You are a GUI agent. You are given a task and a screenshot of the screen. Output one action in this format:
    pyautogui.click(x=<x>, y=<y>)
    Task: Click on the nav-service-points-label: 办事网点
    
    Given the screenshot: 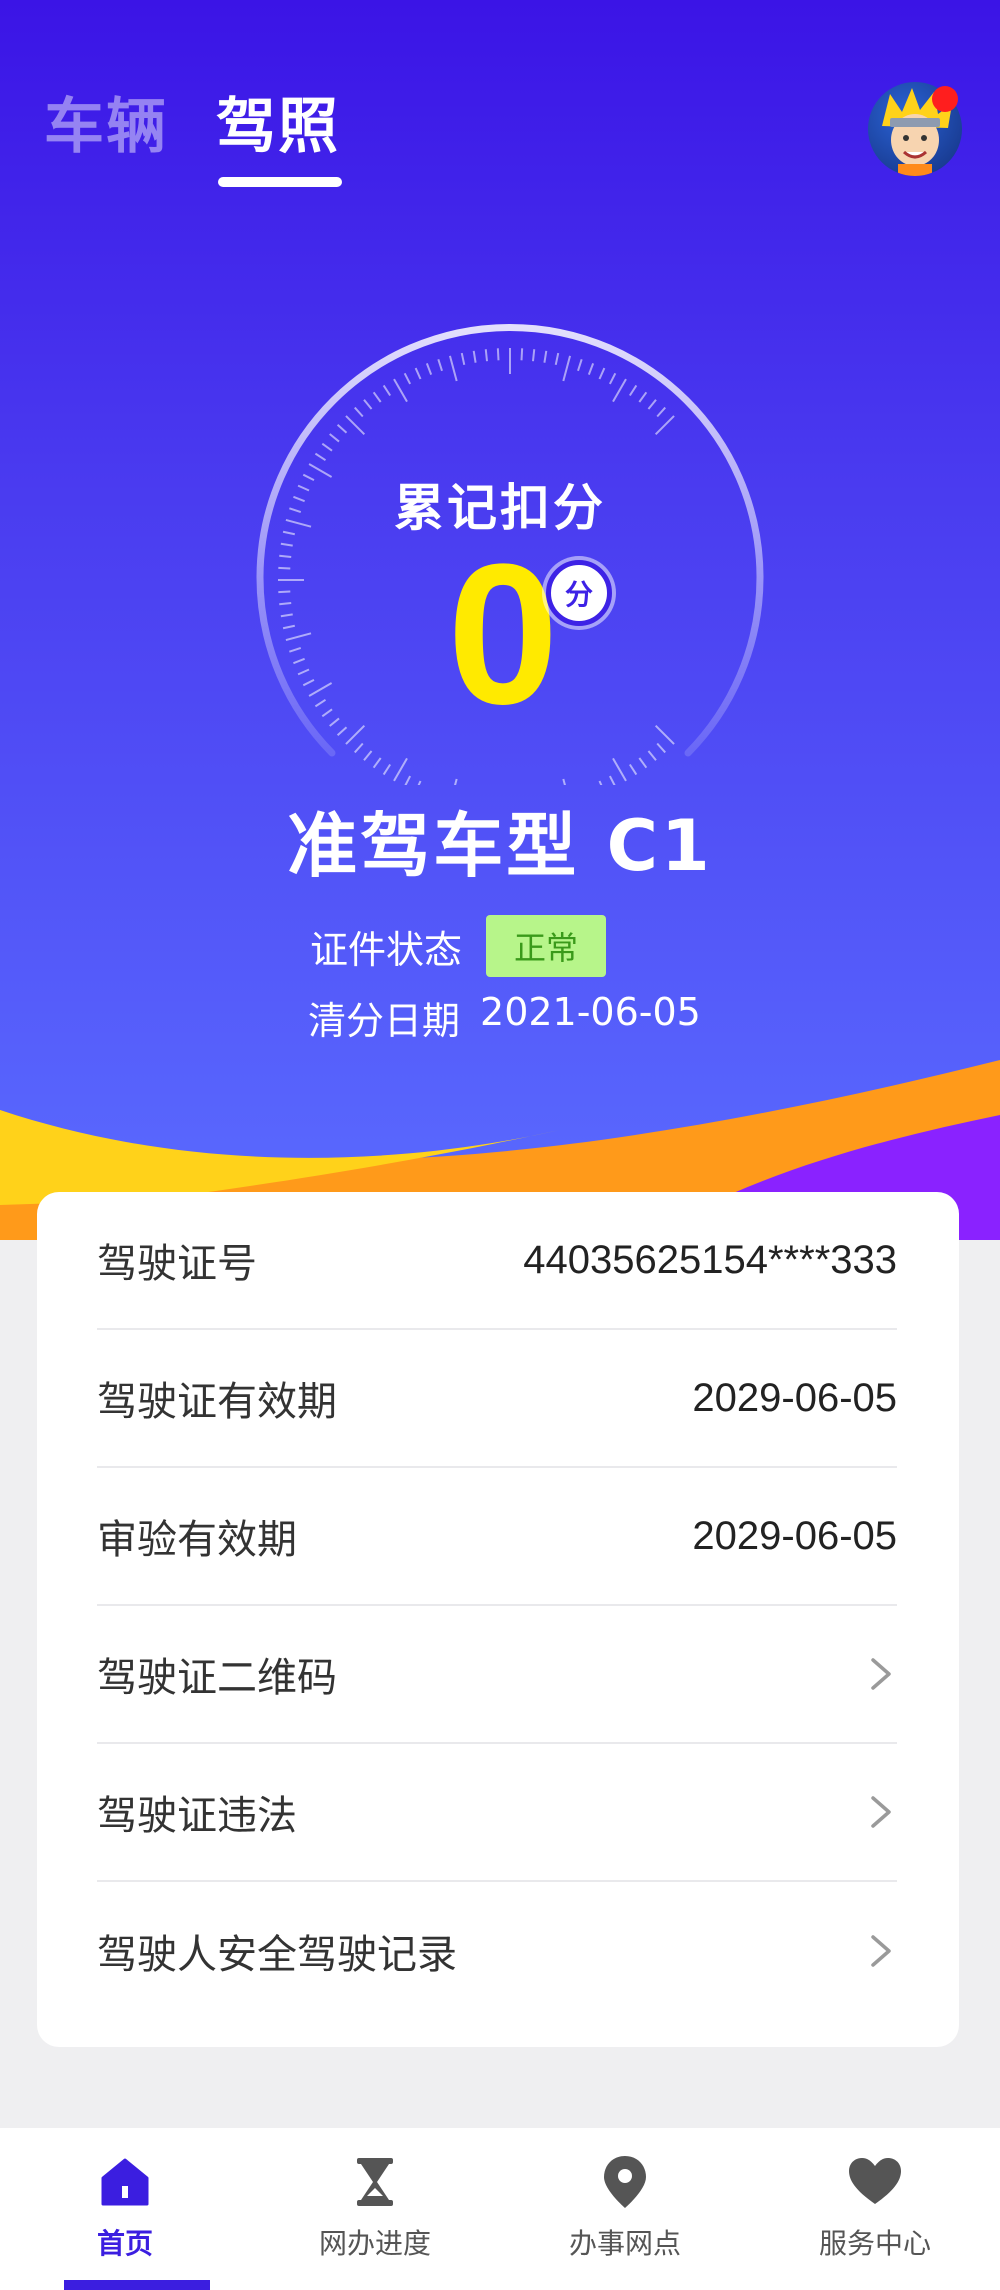 What is the action you would take?
    pyautogui.click(x=624, y=2243)
    